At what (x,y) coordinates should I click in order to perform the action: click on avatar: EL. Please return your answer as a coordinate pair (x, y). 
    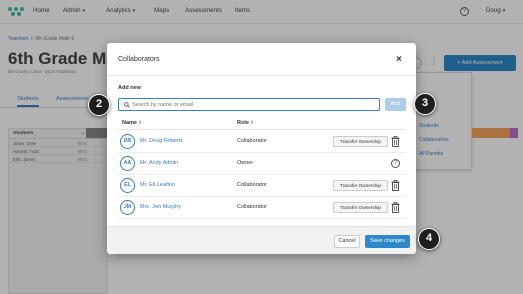
    Looking at the image, I should click on (127, 185).